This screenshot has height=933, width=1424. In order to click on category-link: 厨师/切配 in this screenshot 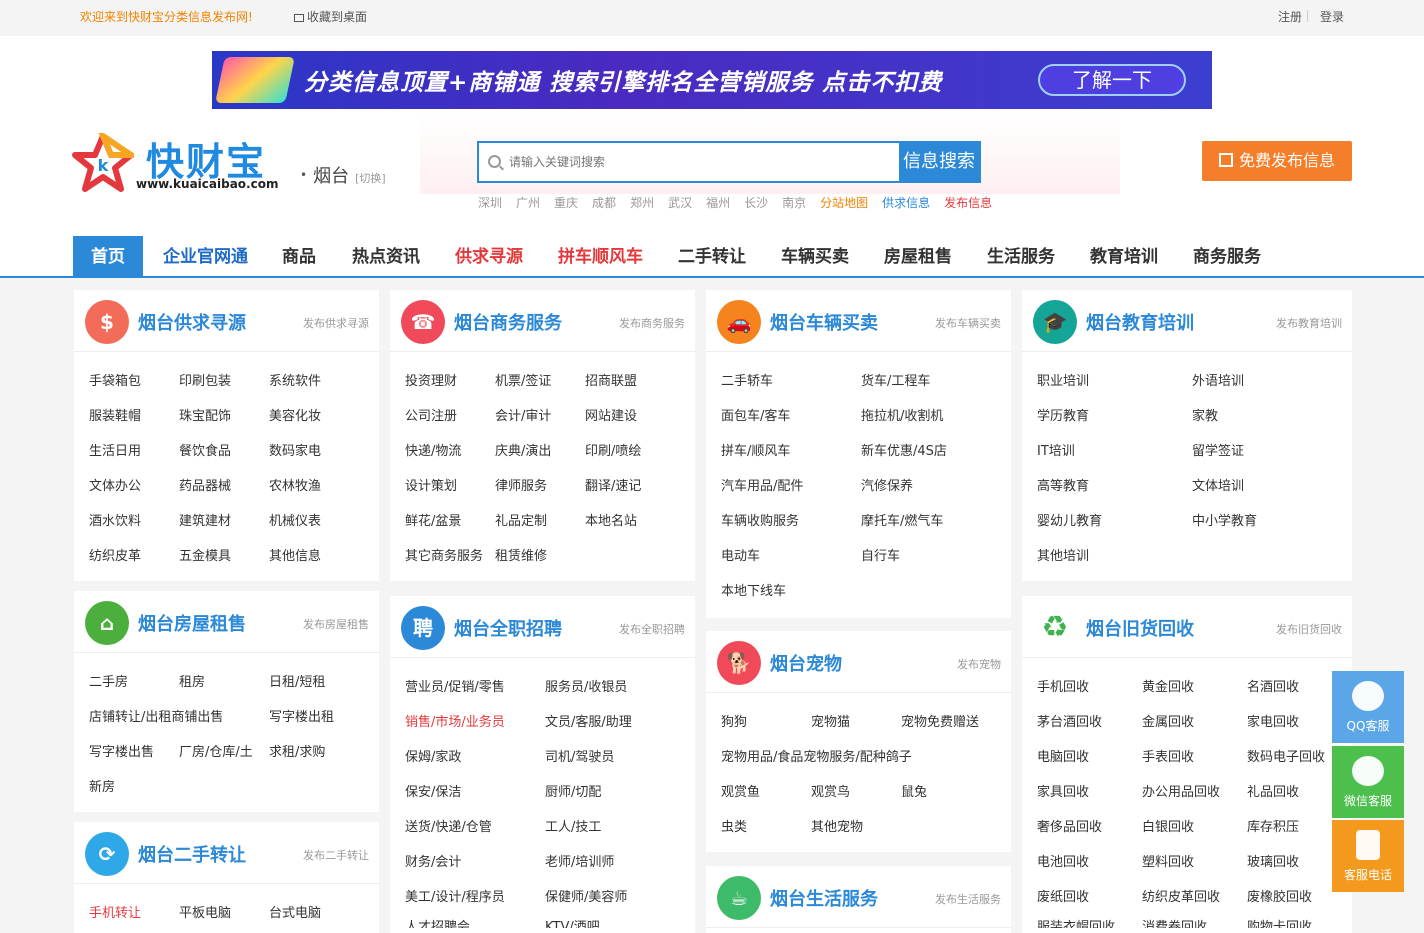, I will do `click(573, 790)`.